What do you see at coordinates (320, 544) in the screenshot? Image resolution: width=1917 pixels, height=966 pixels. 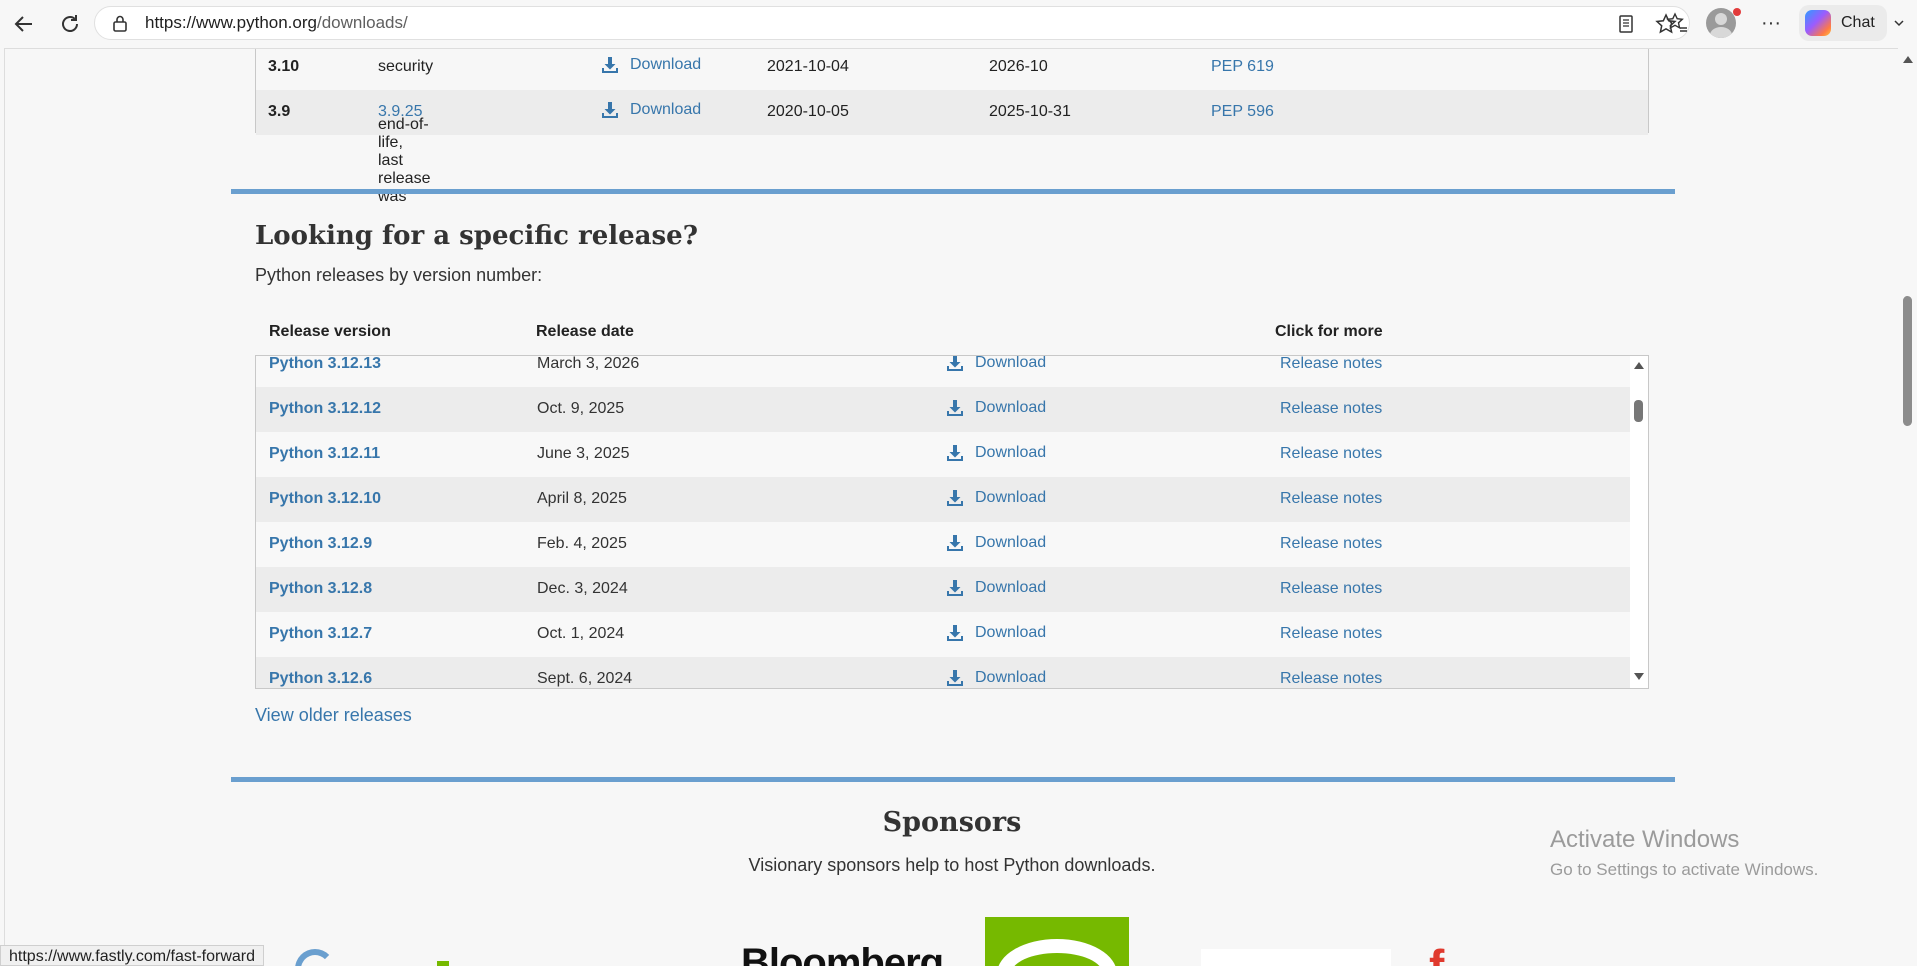 I see `release-version-link: Python 3.12.9` at bounding box center [320, 544].